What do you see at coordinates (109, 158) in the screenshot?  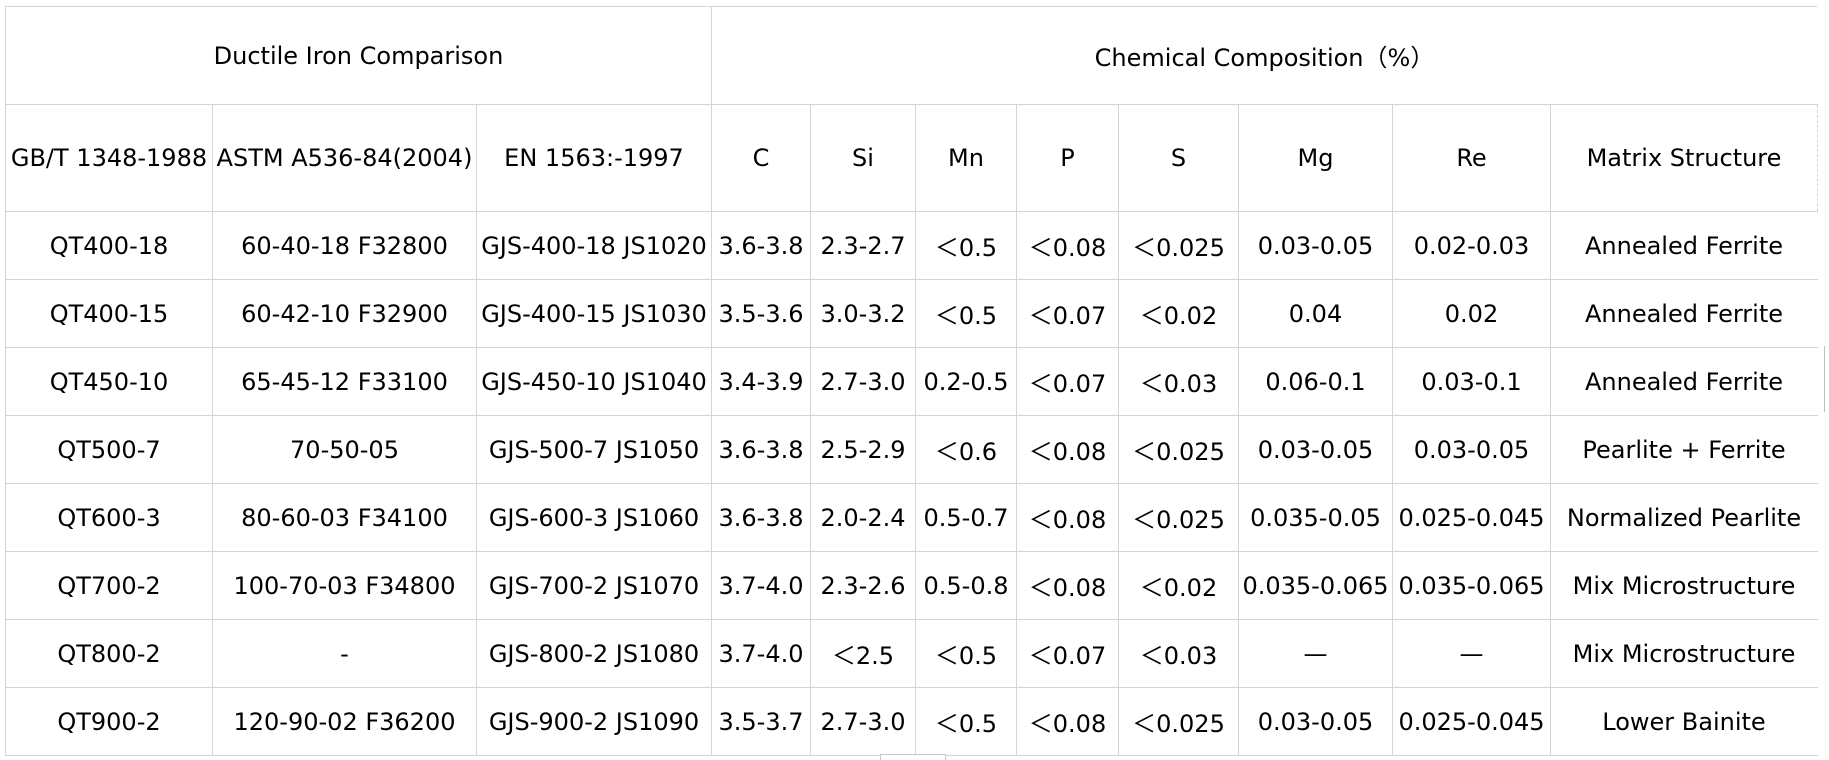 I see `column-header-gb-standard: GB/T 1348-1988` at bounding box center [109, 158].